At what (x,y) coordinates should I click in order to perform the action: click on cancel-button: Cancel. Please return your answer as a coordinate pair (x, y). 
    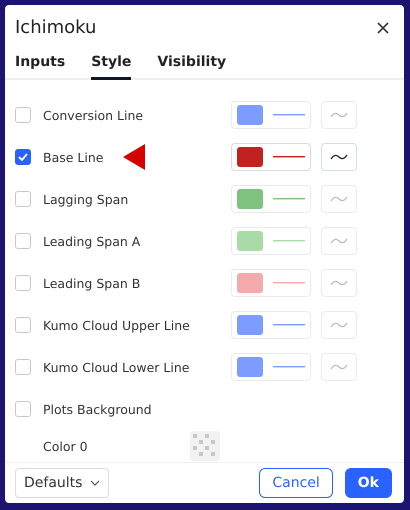
    Looking at the image, I should click on (296, 483).